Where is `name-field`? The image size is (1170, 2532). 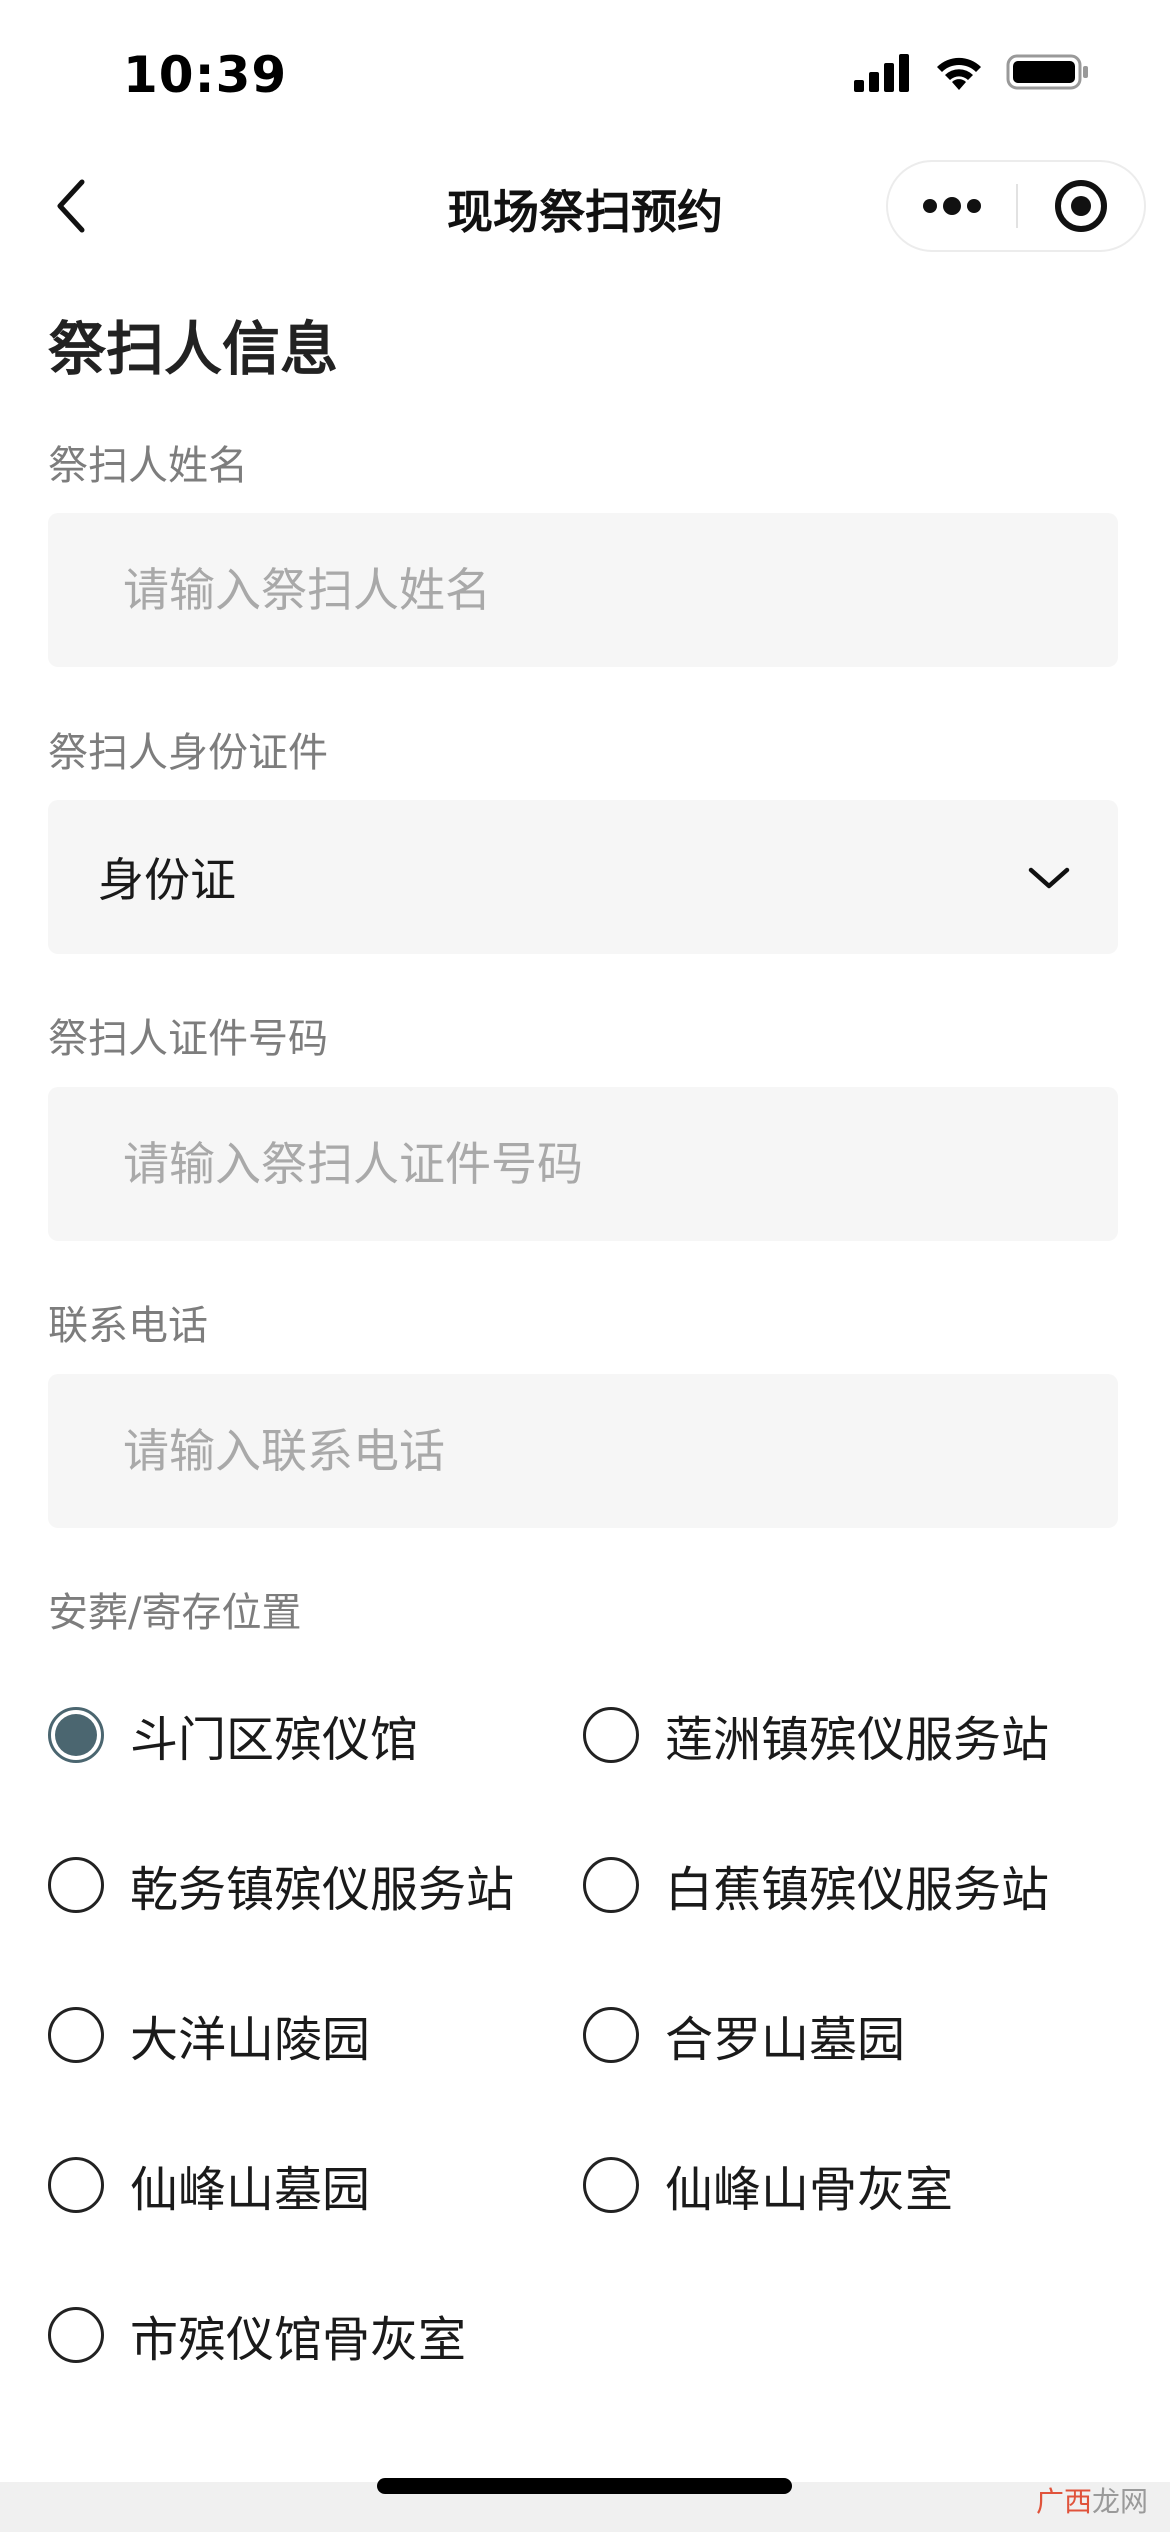
name-field is located at coordinates (583, 590).